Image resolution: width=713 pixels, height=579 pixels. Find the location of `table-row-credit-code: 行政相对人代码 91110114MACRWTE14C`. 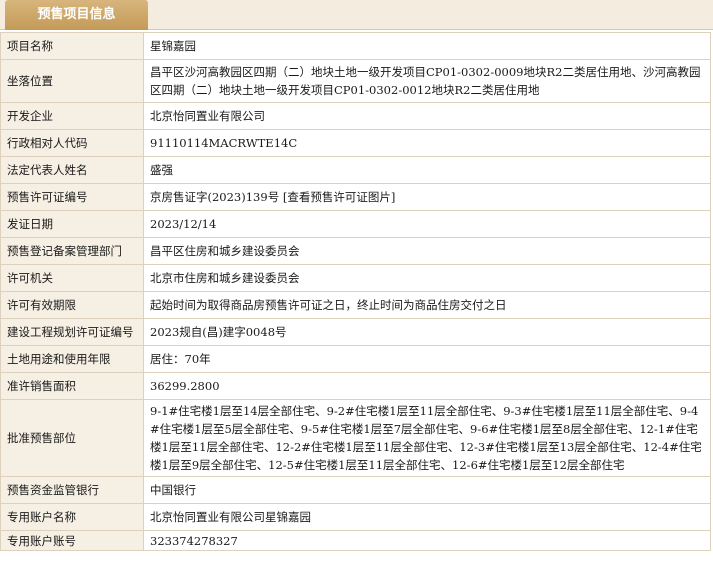

table-row-credit-code: 行政相对人代码 91110114MACRWTE14C is located at coordinates (355, 143).